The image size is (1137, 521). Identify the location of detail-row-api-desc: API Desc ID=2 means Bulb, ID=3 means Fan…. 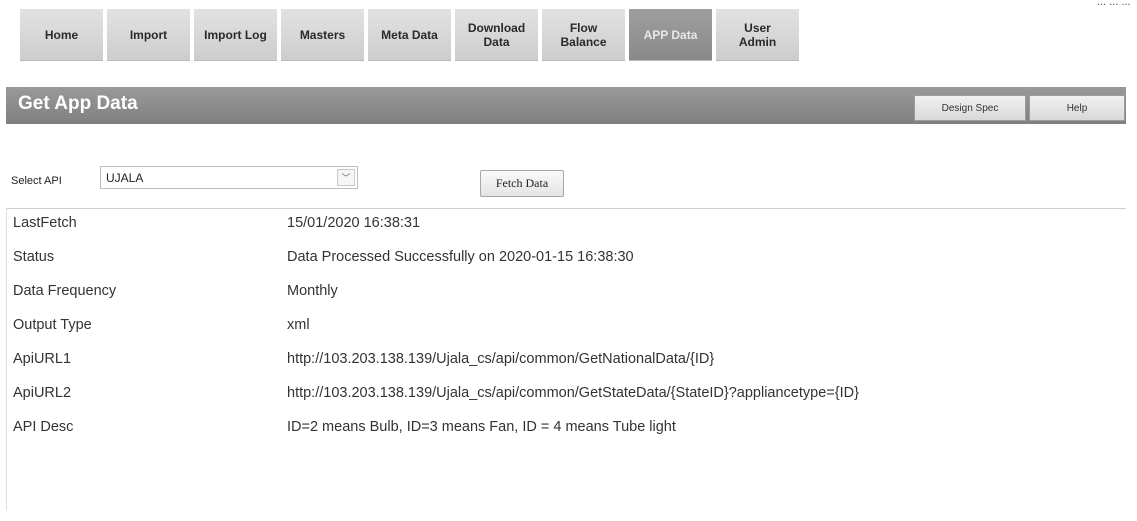
(562, 431).